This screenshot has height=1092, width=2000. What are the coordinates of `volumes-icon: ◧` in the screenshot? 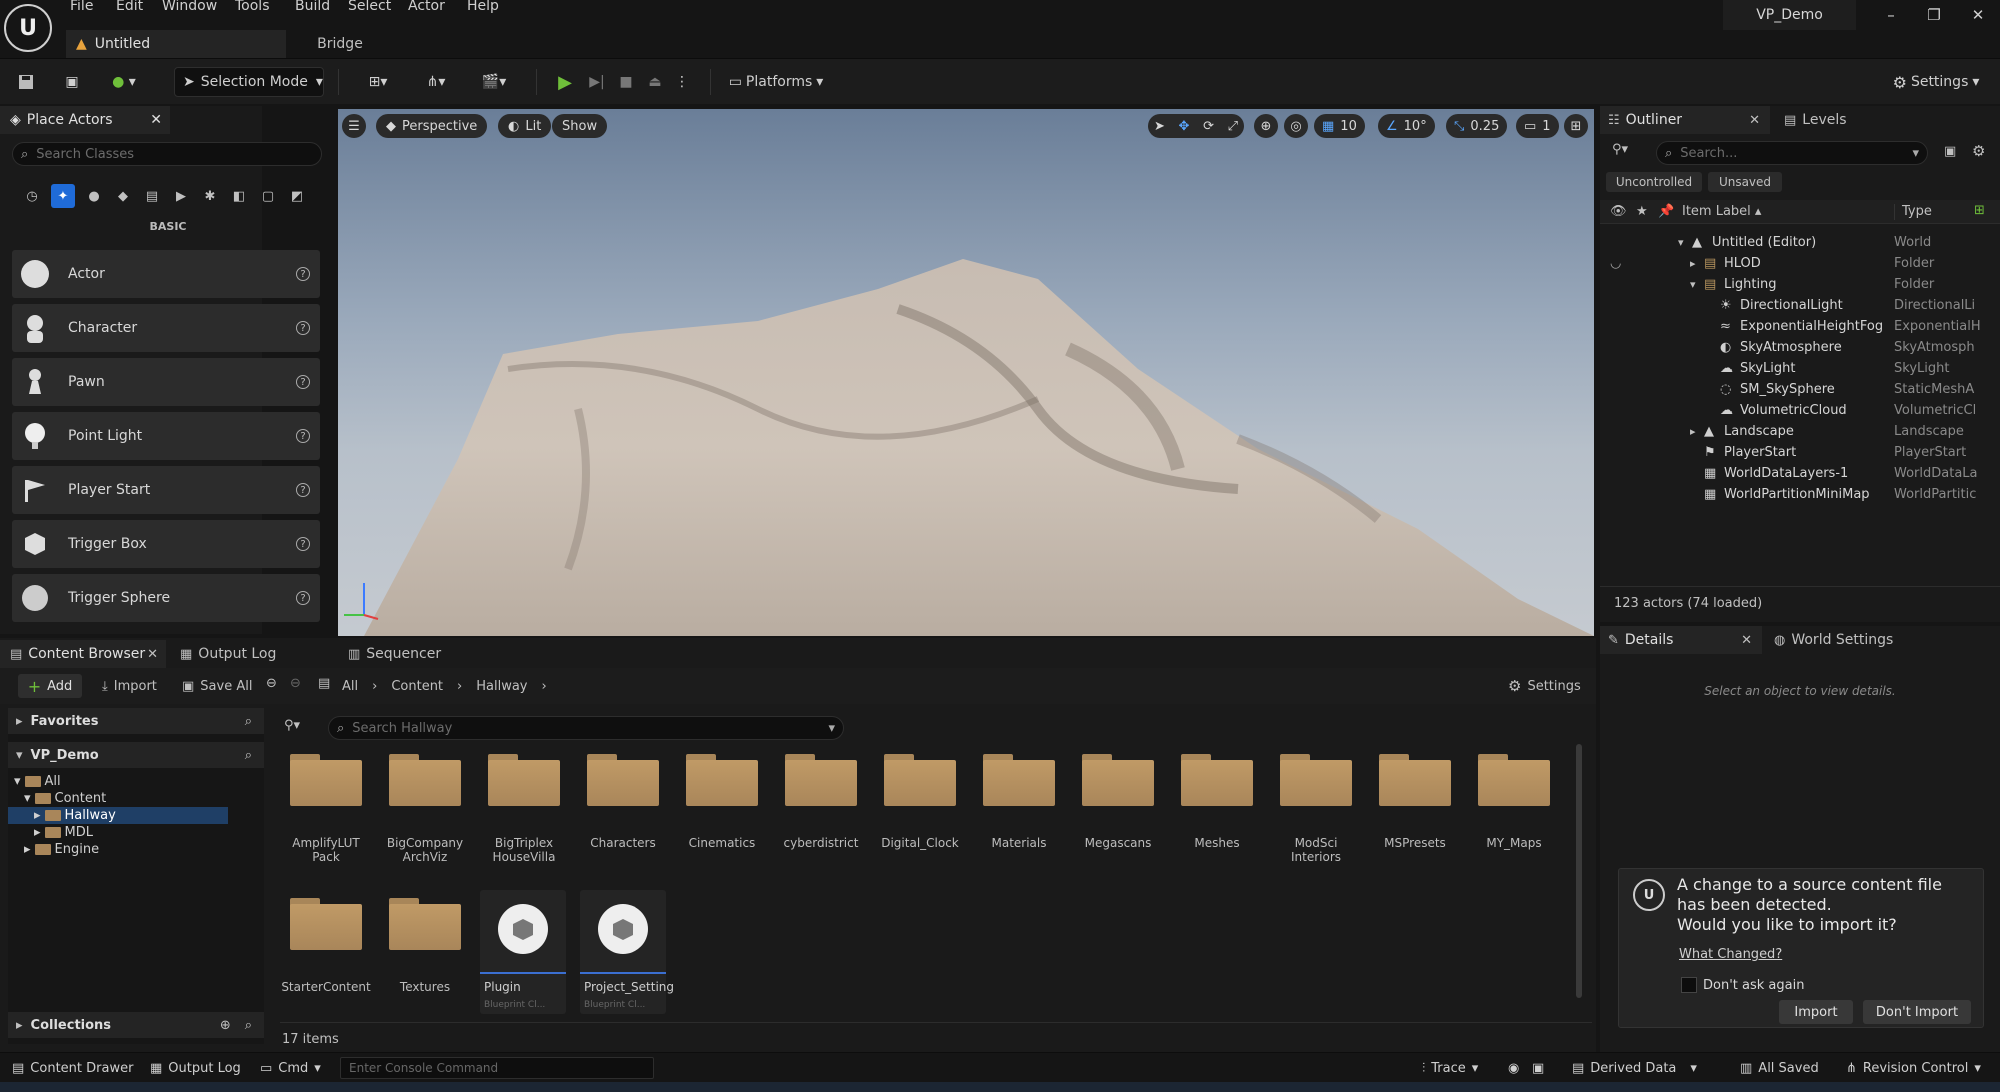 It's located at (239, 196).